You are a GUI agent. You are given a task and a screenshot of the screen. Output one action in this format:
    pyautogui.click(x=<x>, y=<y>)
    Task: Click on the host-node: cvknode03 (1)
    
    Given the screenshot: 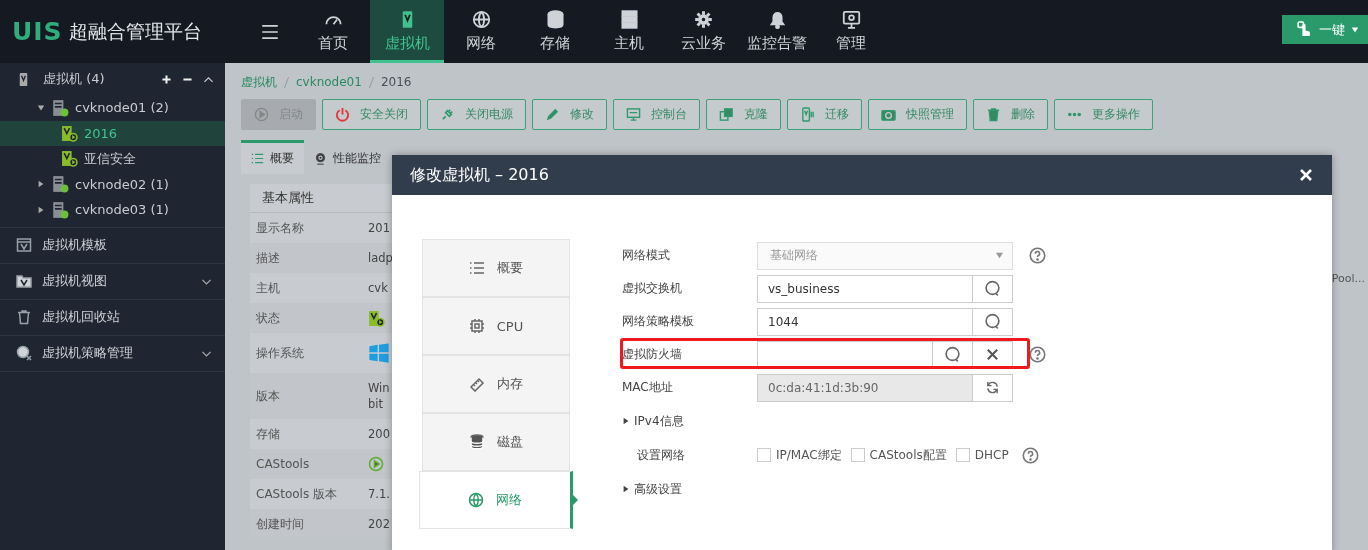 What is the action you would take?
    pyautogui.click(x=122, y=210)
    